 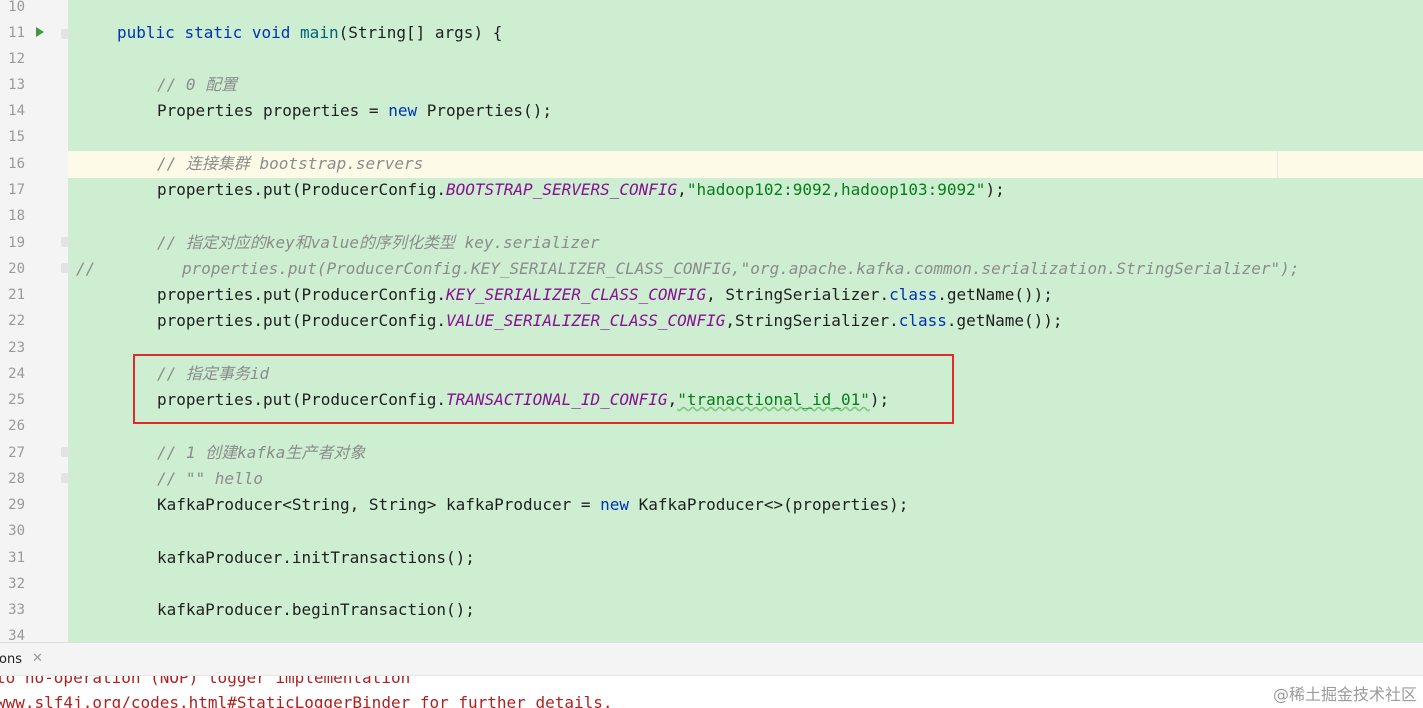 I want to click on code-token: "hadoop102:9092,hadoop103:9092", so click(x=836, y=189).